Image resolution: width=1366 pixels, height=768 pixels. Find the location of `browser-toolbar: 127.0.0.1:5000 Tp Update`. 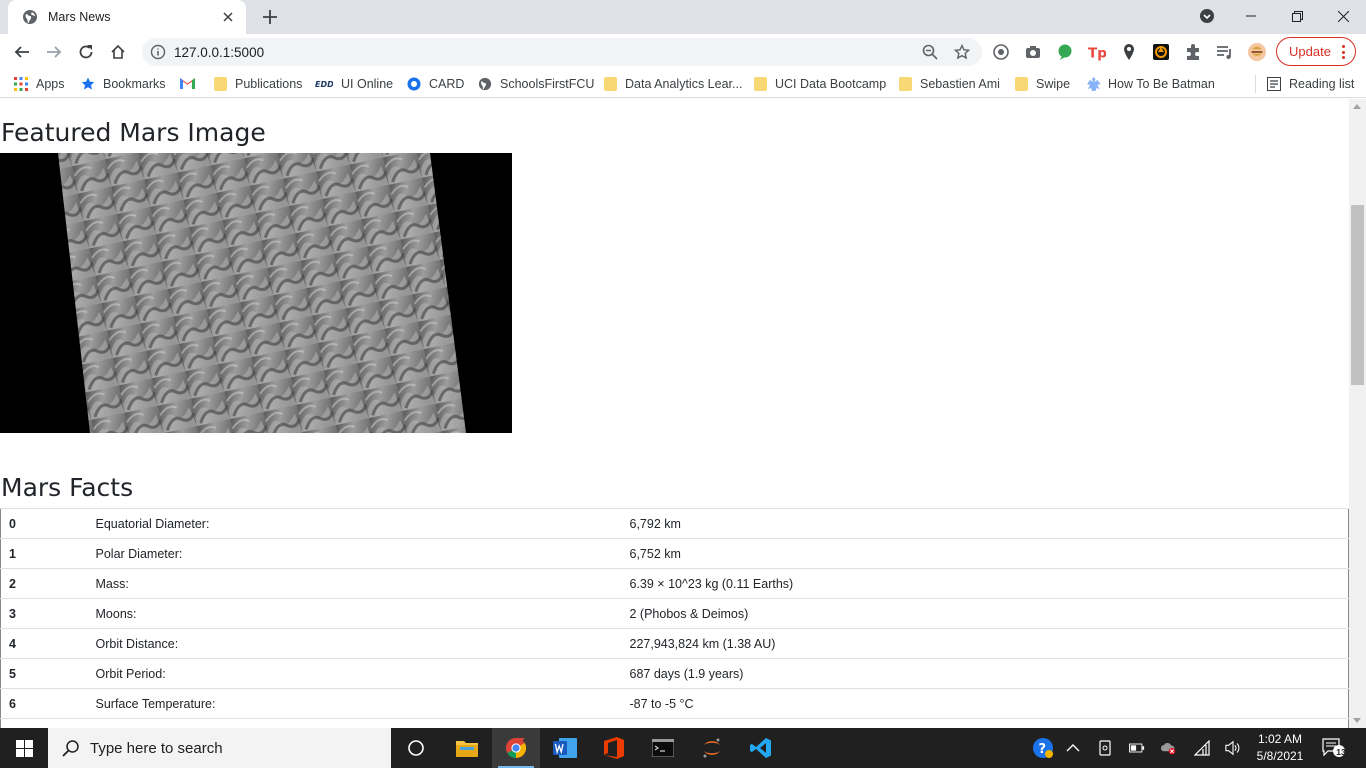

browser-toolbar: 127.0.0.1:5000 Tp Update is located at coordinates (683, 52).